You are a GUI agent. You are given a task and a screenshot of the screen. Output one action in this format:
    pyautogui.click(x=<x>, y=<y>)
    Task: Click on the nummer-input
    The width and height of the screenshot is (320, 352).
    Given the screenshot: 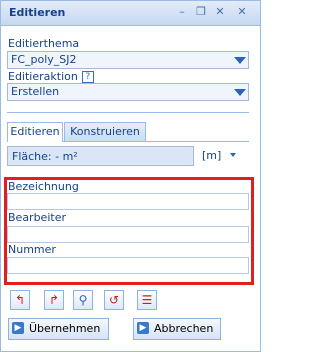 What is the action you would take?
    pyautogui.click(x=128, y=265)
    